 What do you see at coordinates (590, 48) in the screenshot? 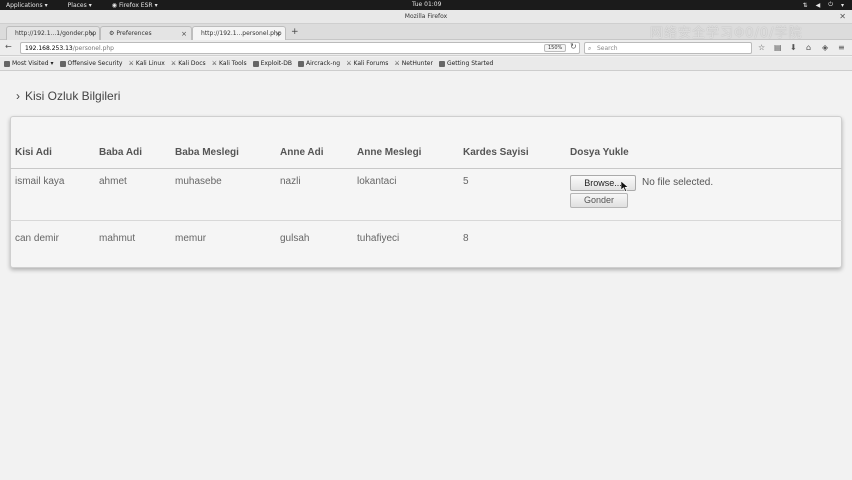
I see `search-icon: ⌕` at bounding box center [590, 48].